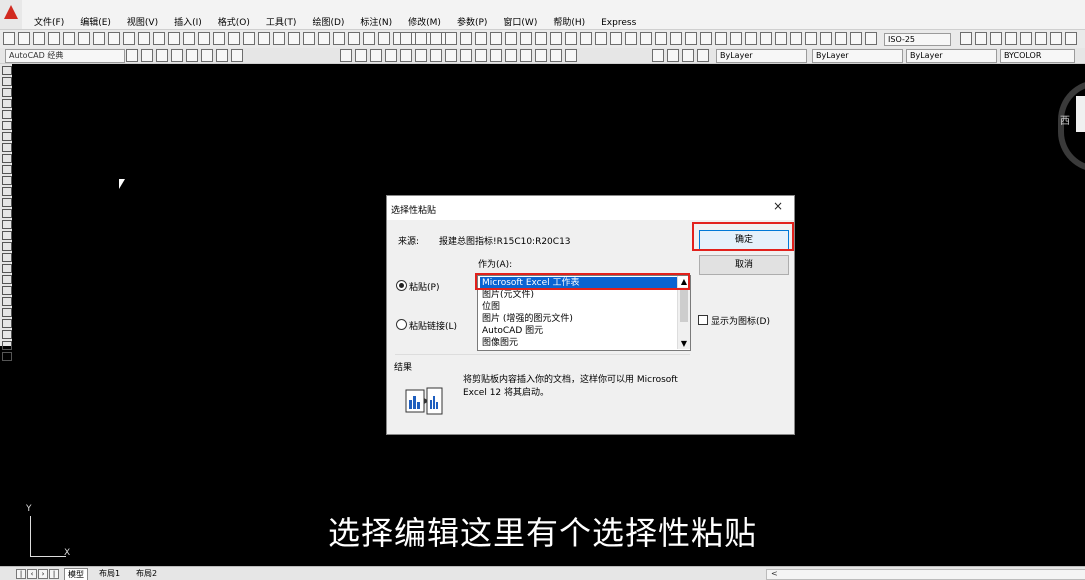 This screenshot has height=580, width=1085. What do you see at coordinates (951, 56) in the screenshot?
I see `lineweight-combo: ByLayer` at bounding box center [951, 56].